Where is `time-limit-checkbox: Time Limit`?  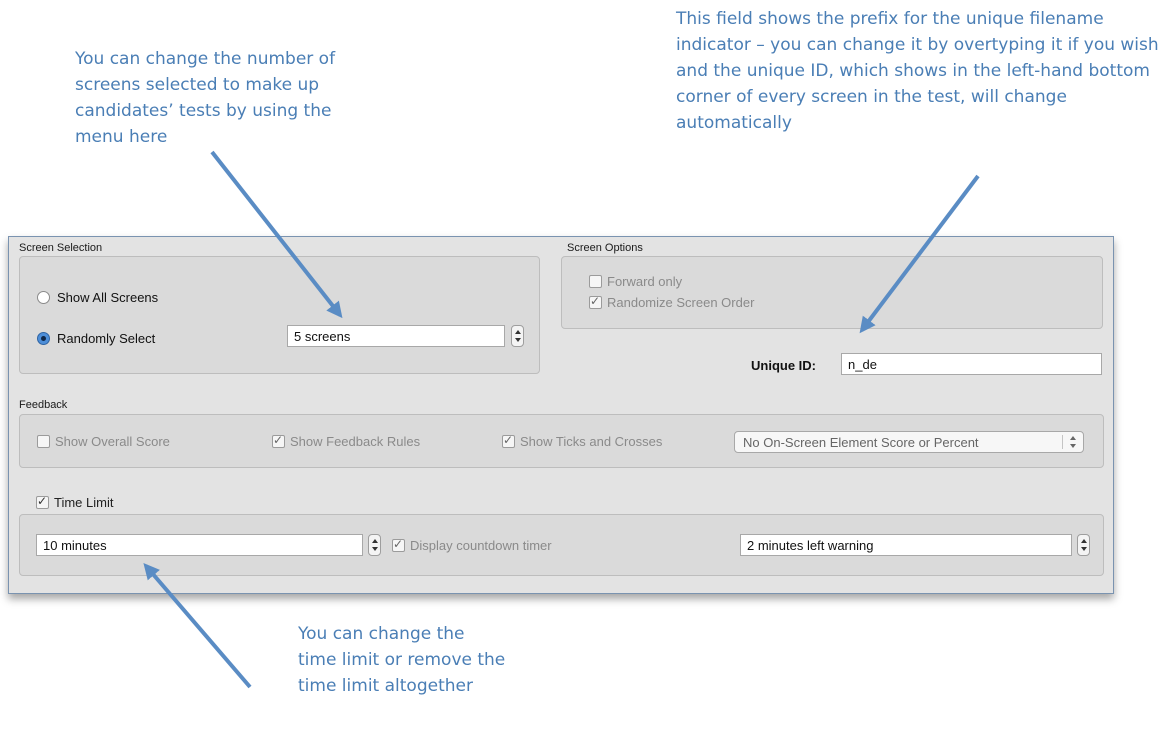
time-limit-checkbox: Time Limit is located at coordinates (75, 502).